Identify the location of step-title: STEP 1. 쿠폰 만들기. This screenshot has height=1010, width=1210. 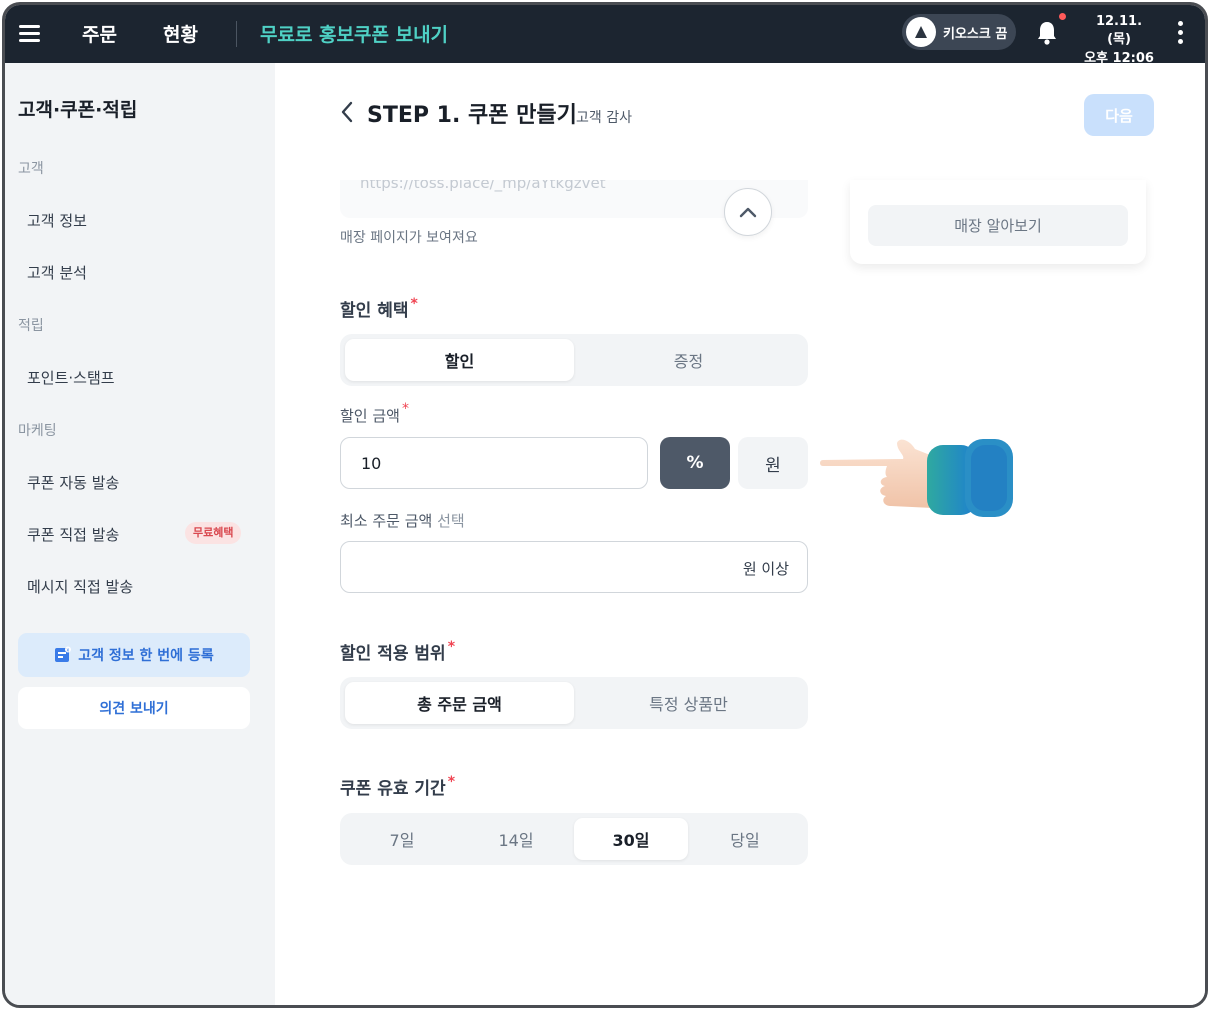
(472, 115).